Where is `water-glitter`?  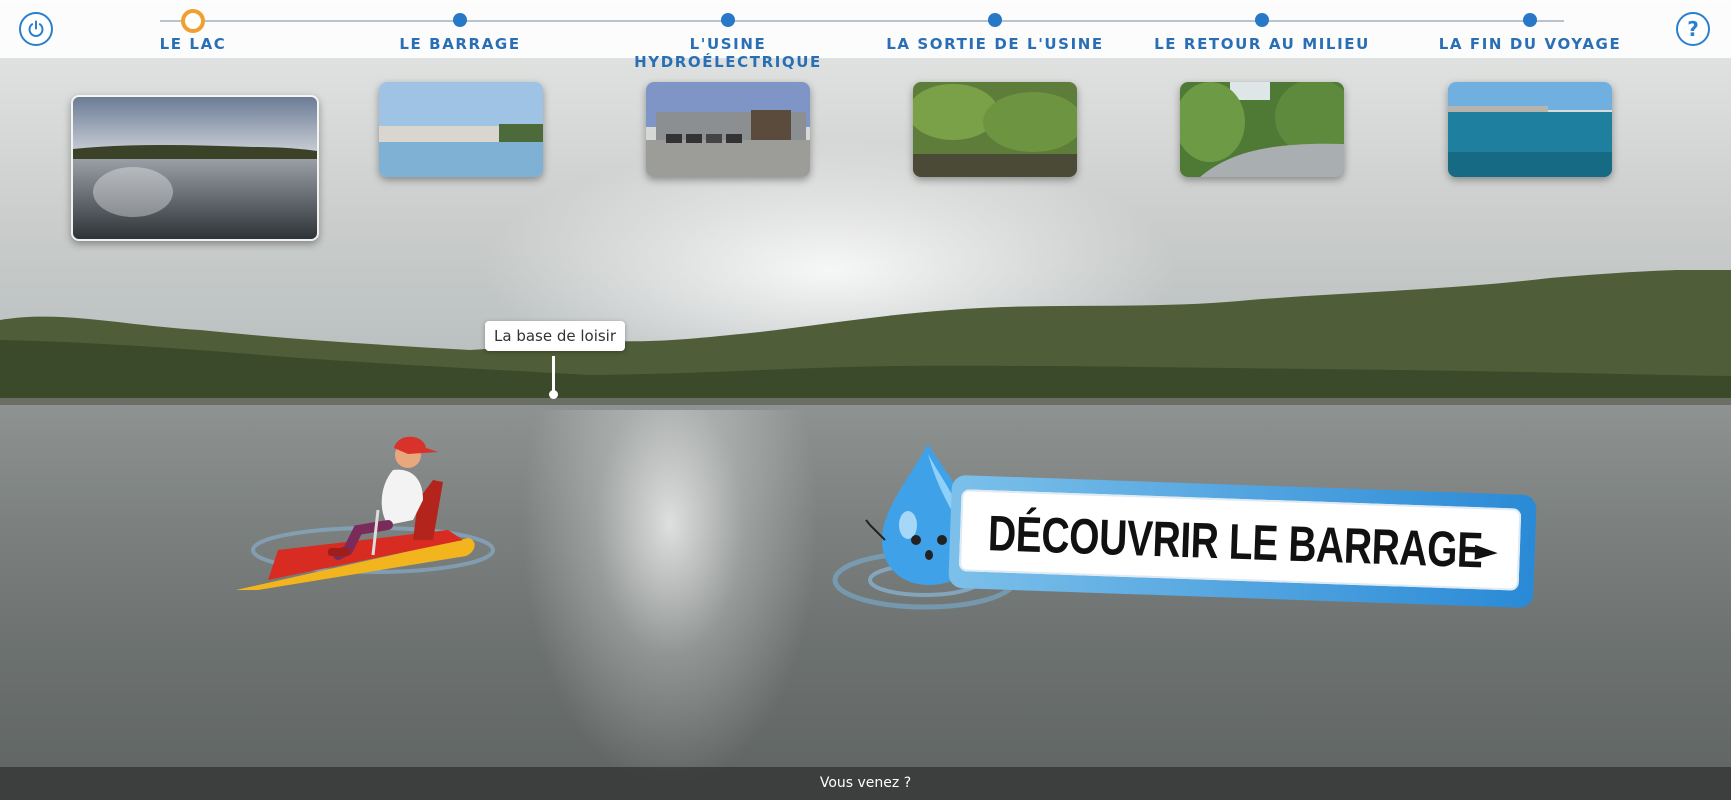 water-glitter is located at coordinates (670, 600).